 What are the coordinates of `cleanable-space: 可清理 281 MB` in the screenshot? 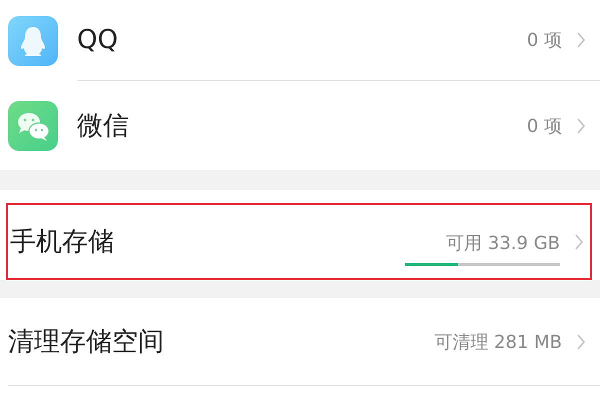 It's located at (498, 342).